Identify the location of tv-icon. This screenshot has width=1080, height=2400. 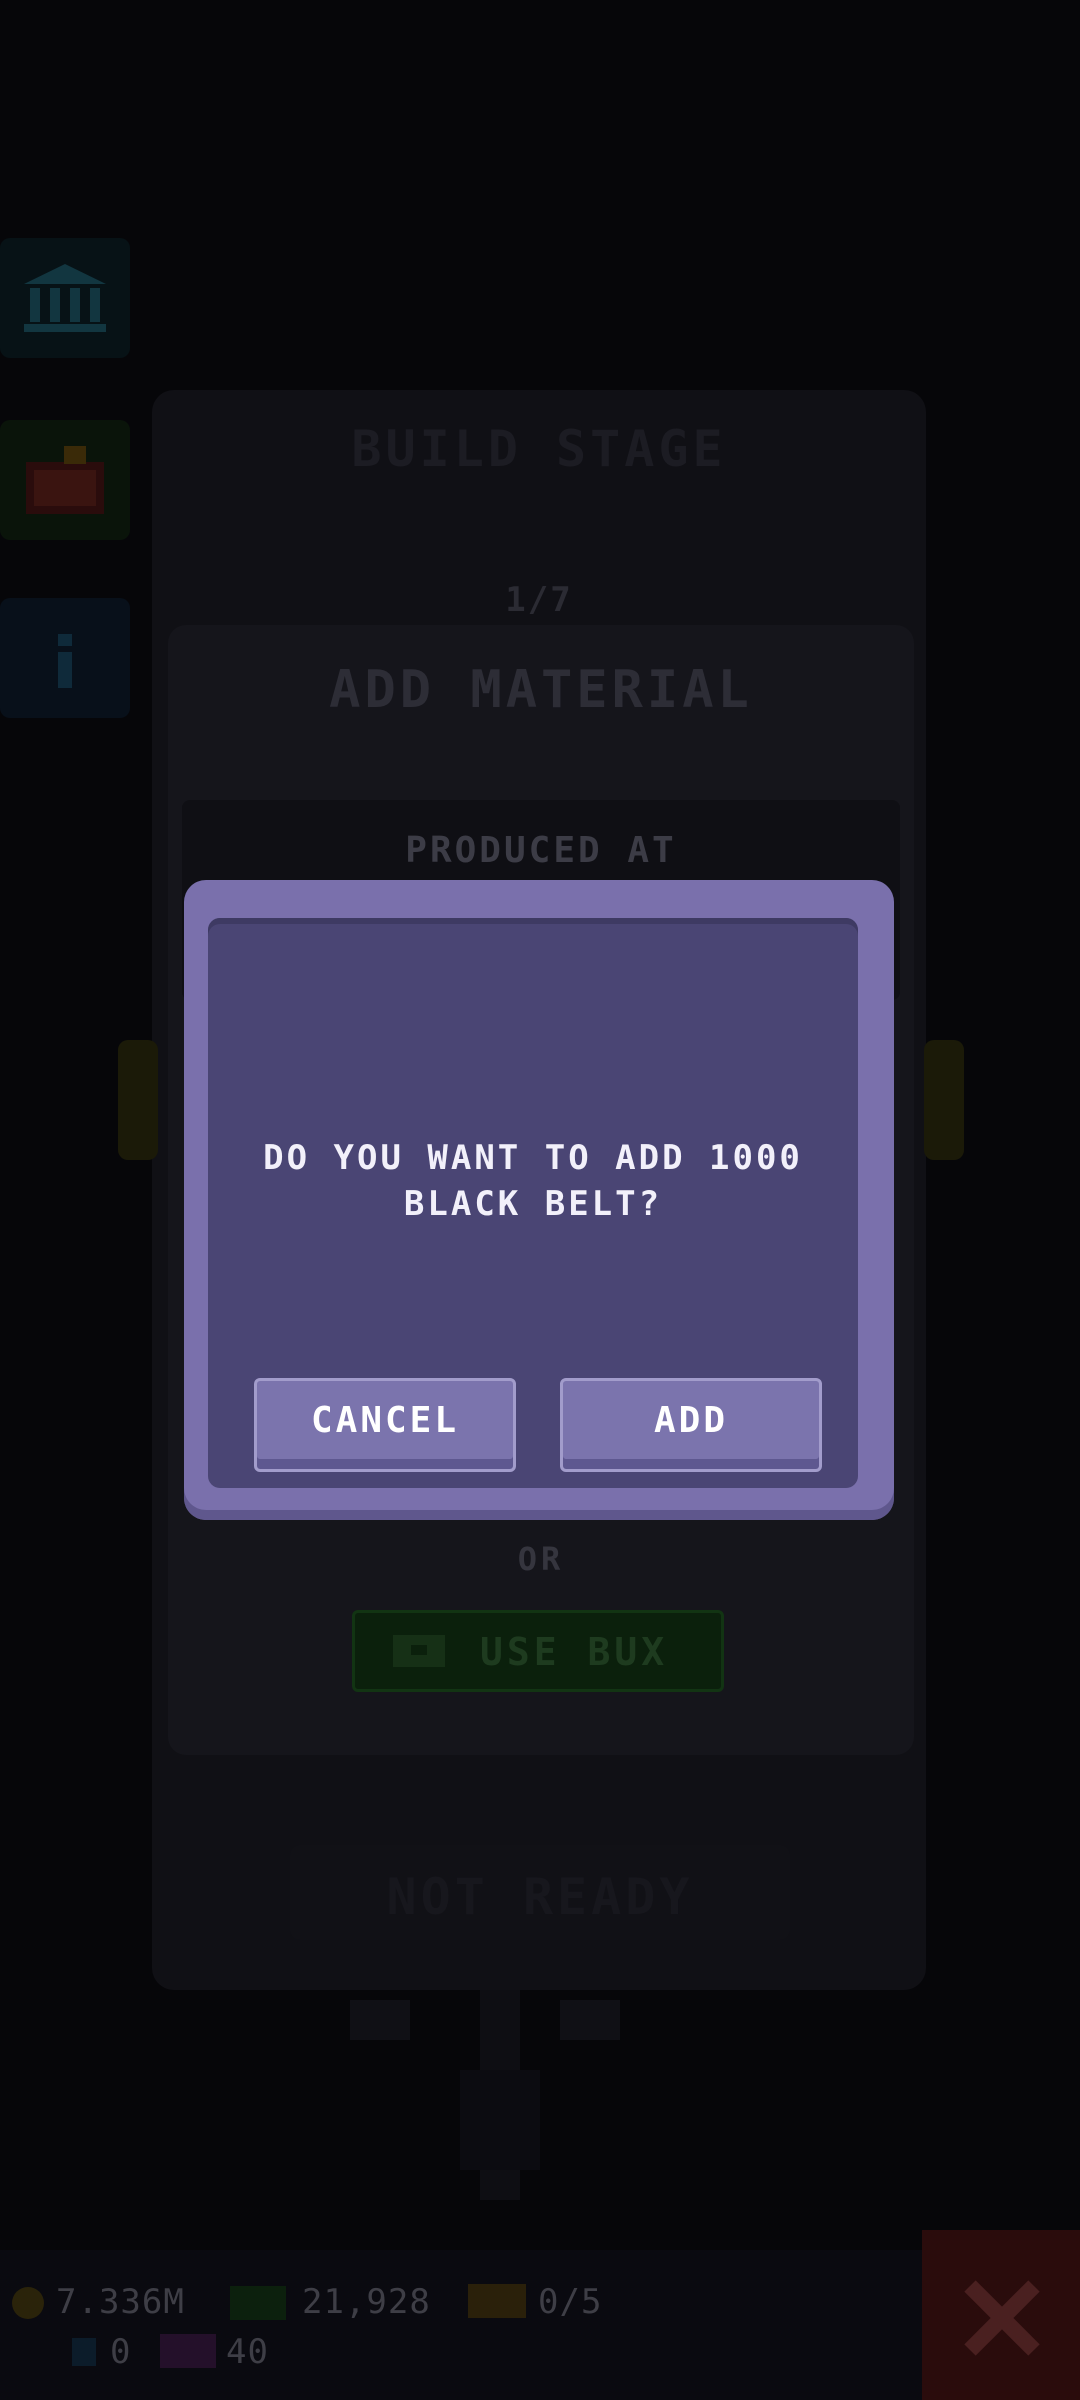
(188, 2351).